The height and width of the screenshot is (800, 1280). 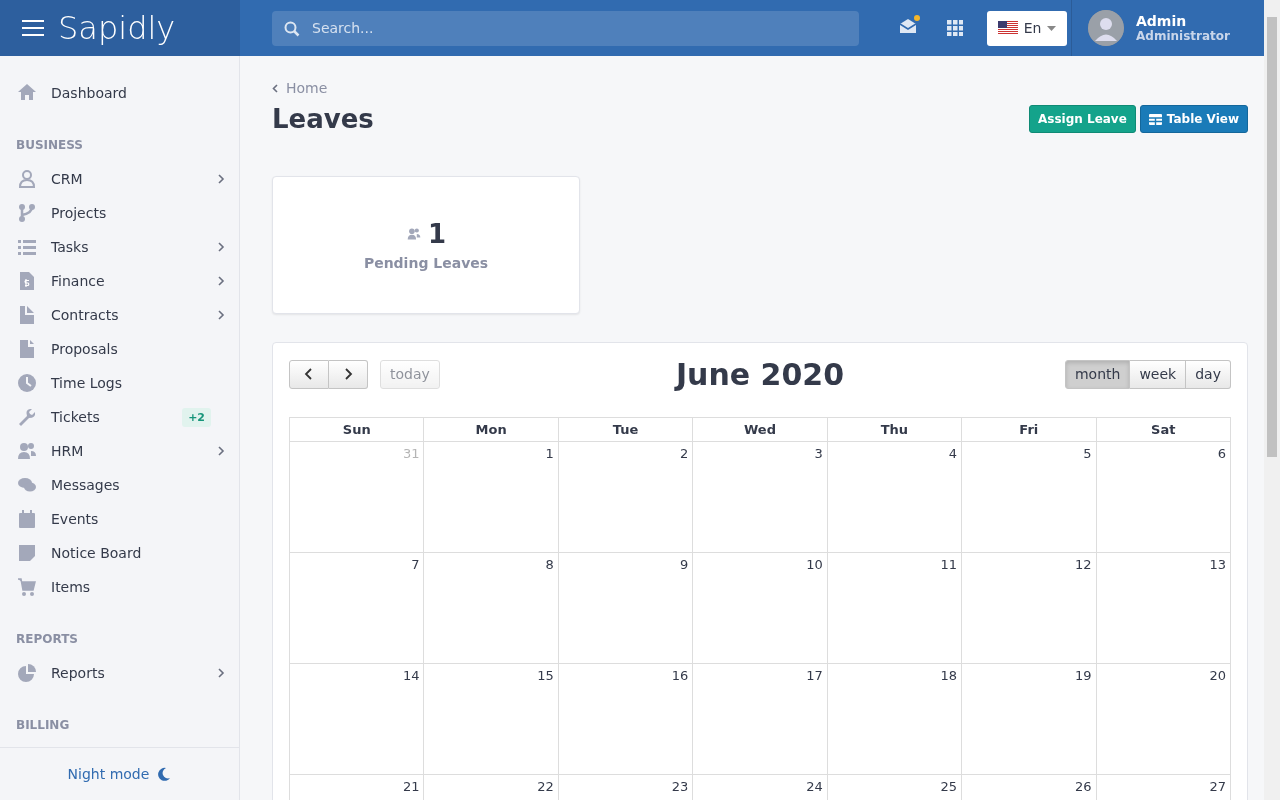 What do you see at coordinates (348, 374) in the screenshot?
I see `next-button` at bounding box center [348, 374].